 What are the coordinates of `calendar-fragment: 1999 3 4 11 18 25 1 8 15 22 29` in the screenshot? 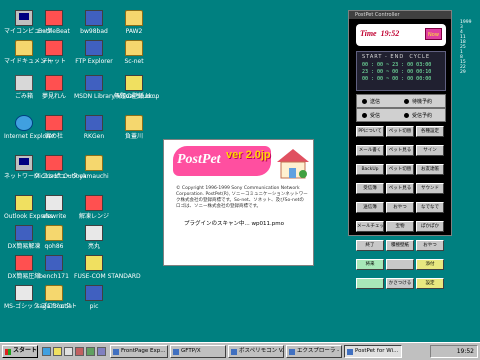 It's located at (470, 47).